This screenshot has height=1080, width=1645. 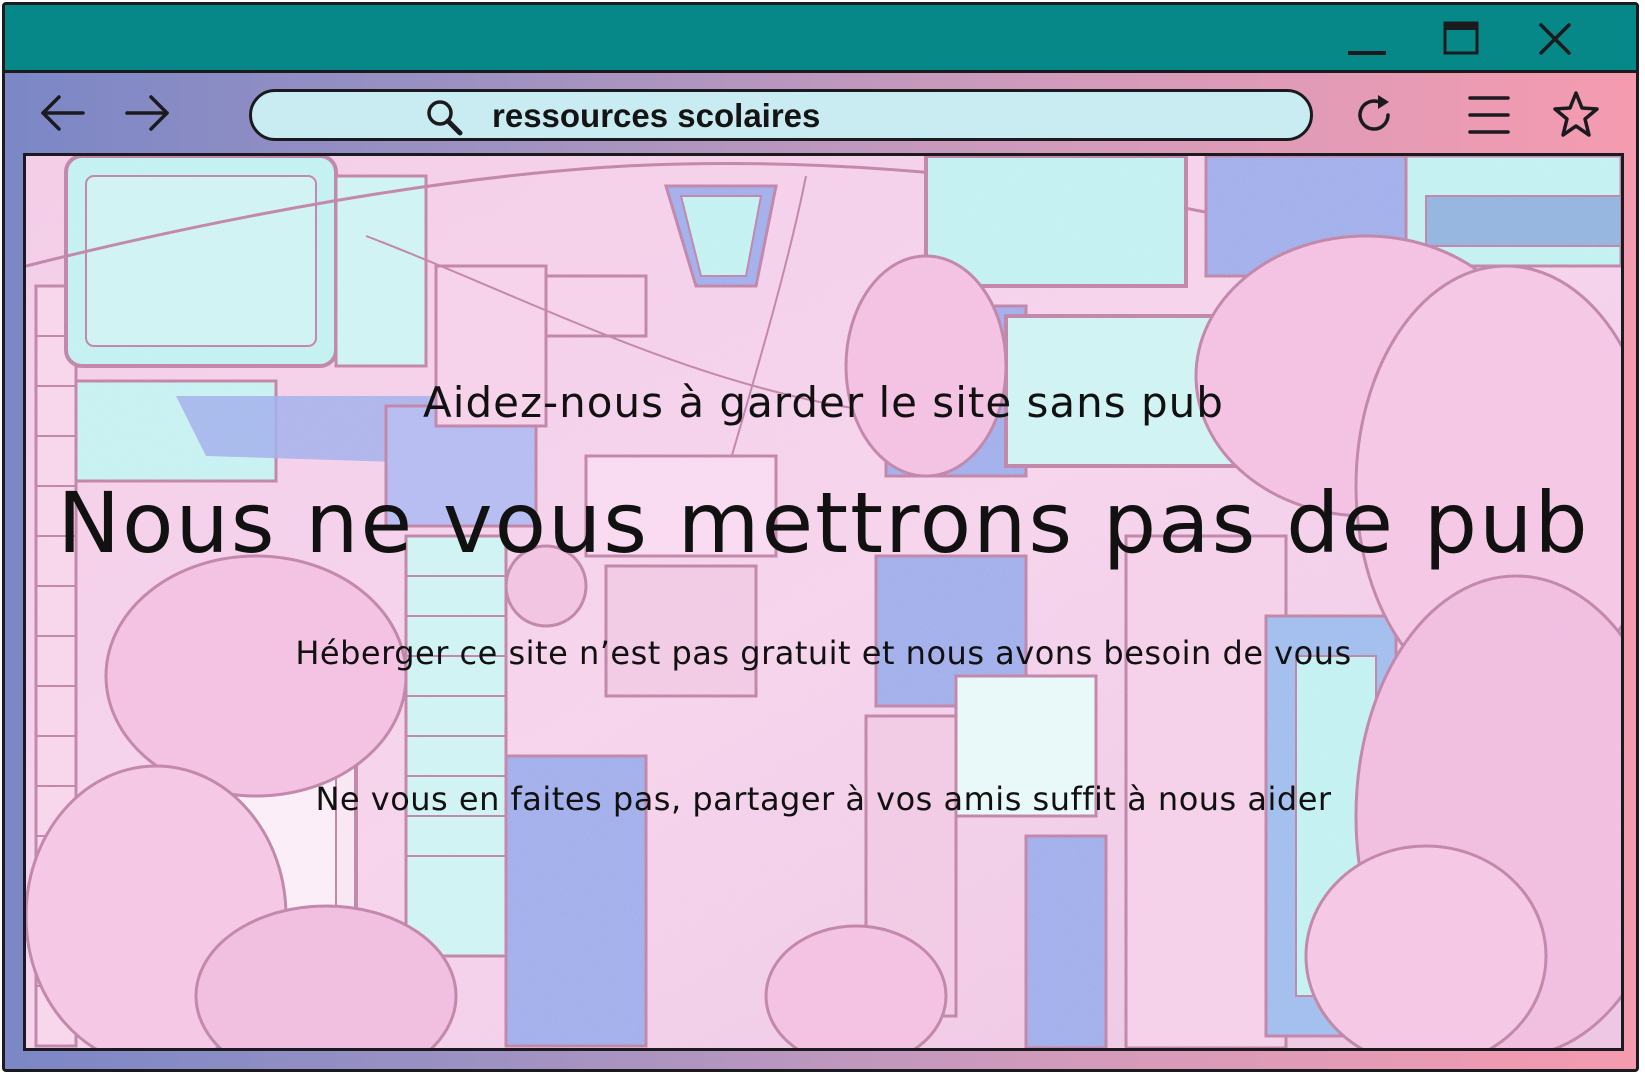 I want to click on close-button, so click(x=1555, y=39).